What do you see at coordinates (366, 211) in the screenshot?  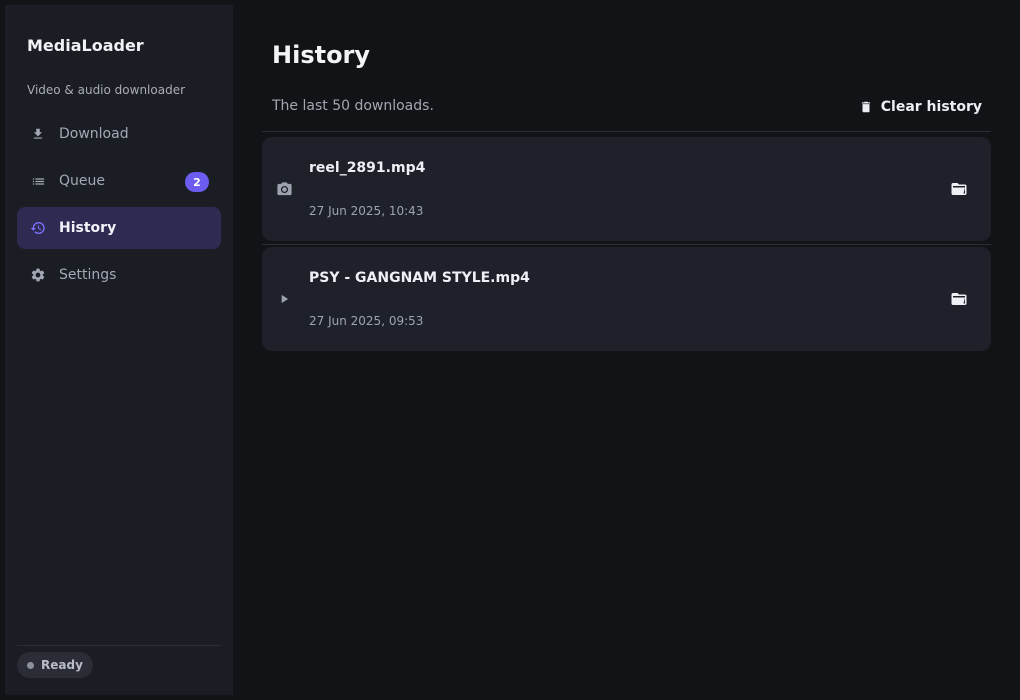 I see `entry-date: 27 Jun 2025, 10:43` at bounding box center [366, 211].